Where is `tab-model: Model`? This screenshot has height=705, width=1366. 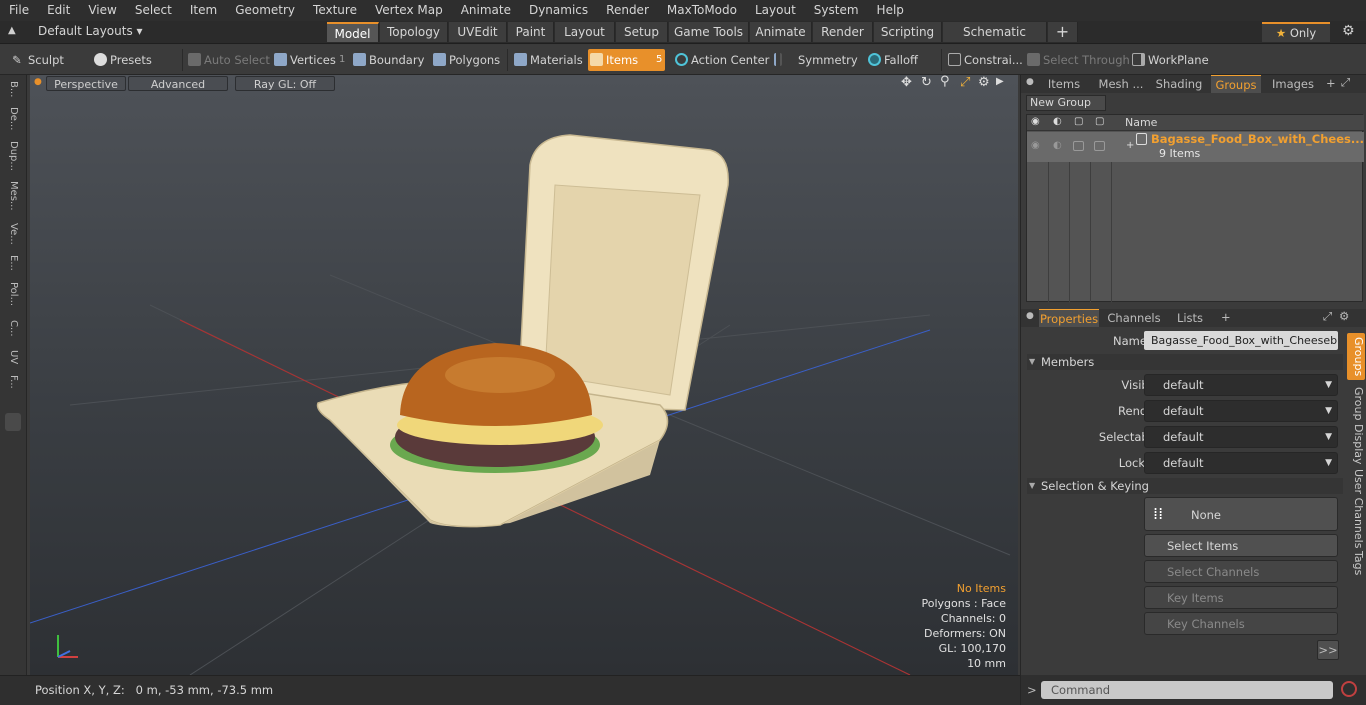
tab-model: Model is located at coordinates (353, 32).